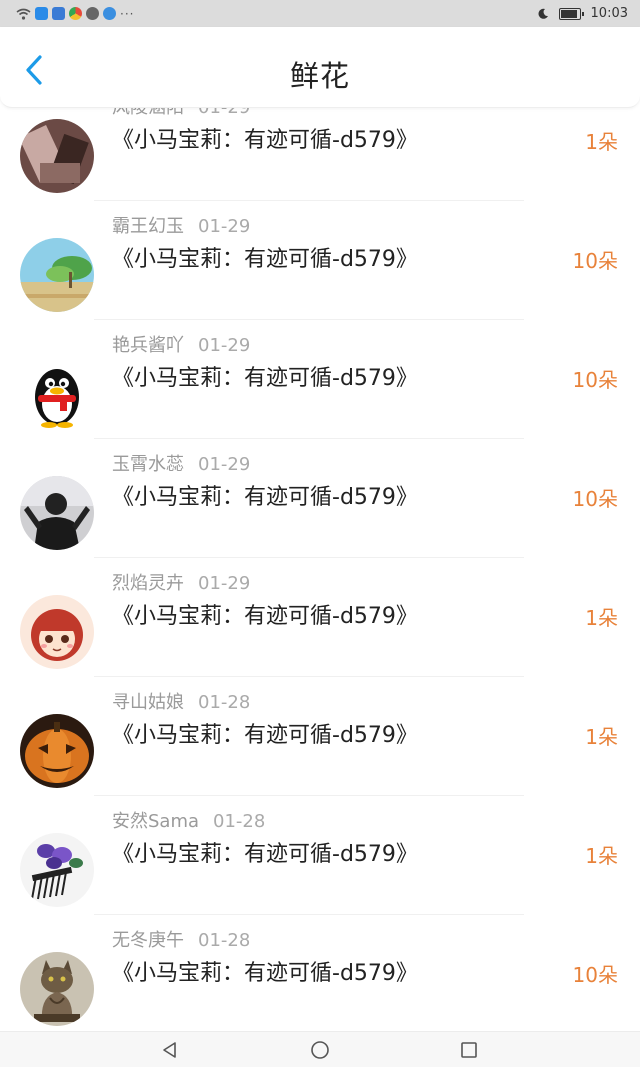  Describe the element at coordinates (148, 345) in the screenshot. I see `user-name: 艳兵酱吖` at that location.